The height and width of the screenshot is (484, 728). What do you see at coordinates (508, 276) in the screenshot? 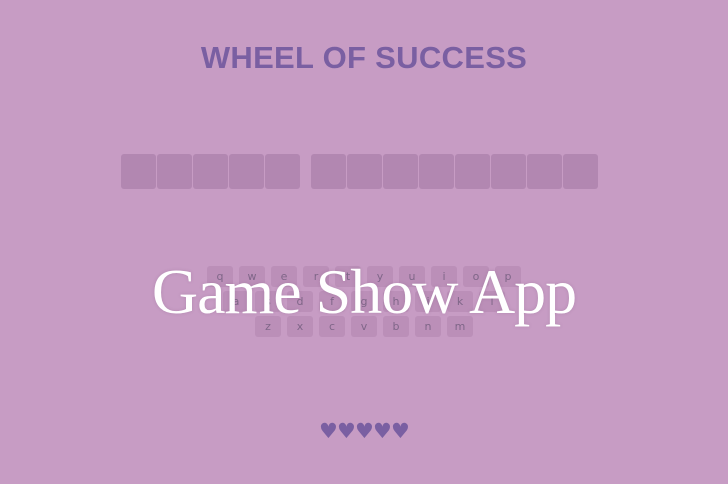
I see `key-p: p` at bounding box center [508, 276].